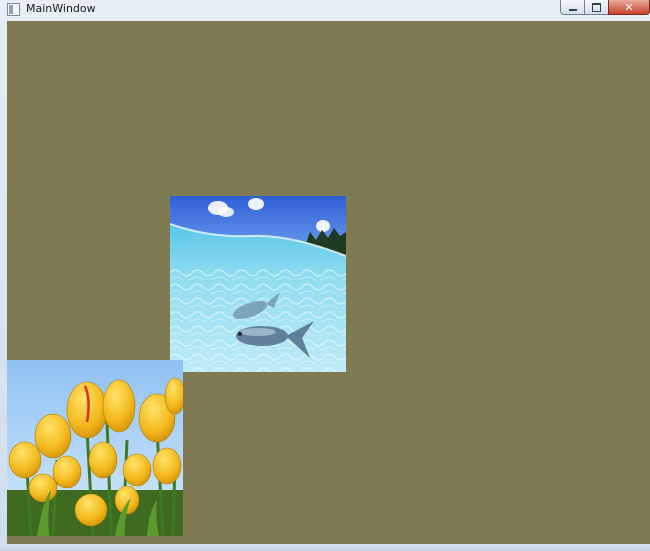 The height and width of the screenshot is (551, 650). Describe the element at coordinates (13, 9) in the screenshot. I see `app-window-icon` at that location.